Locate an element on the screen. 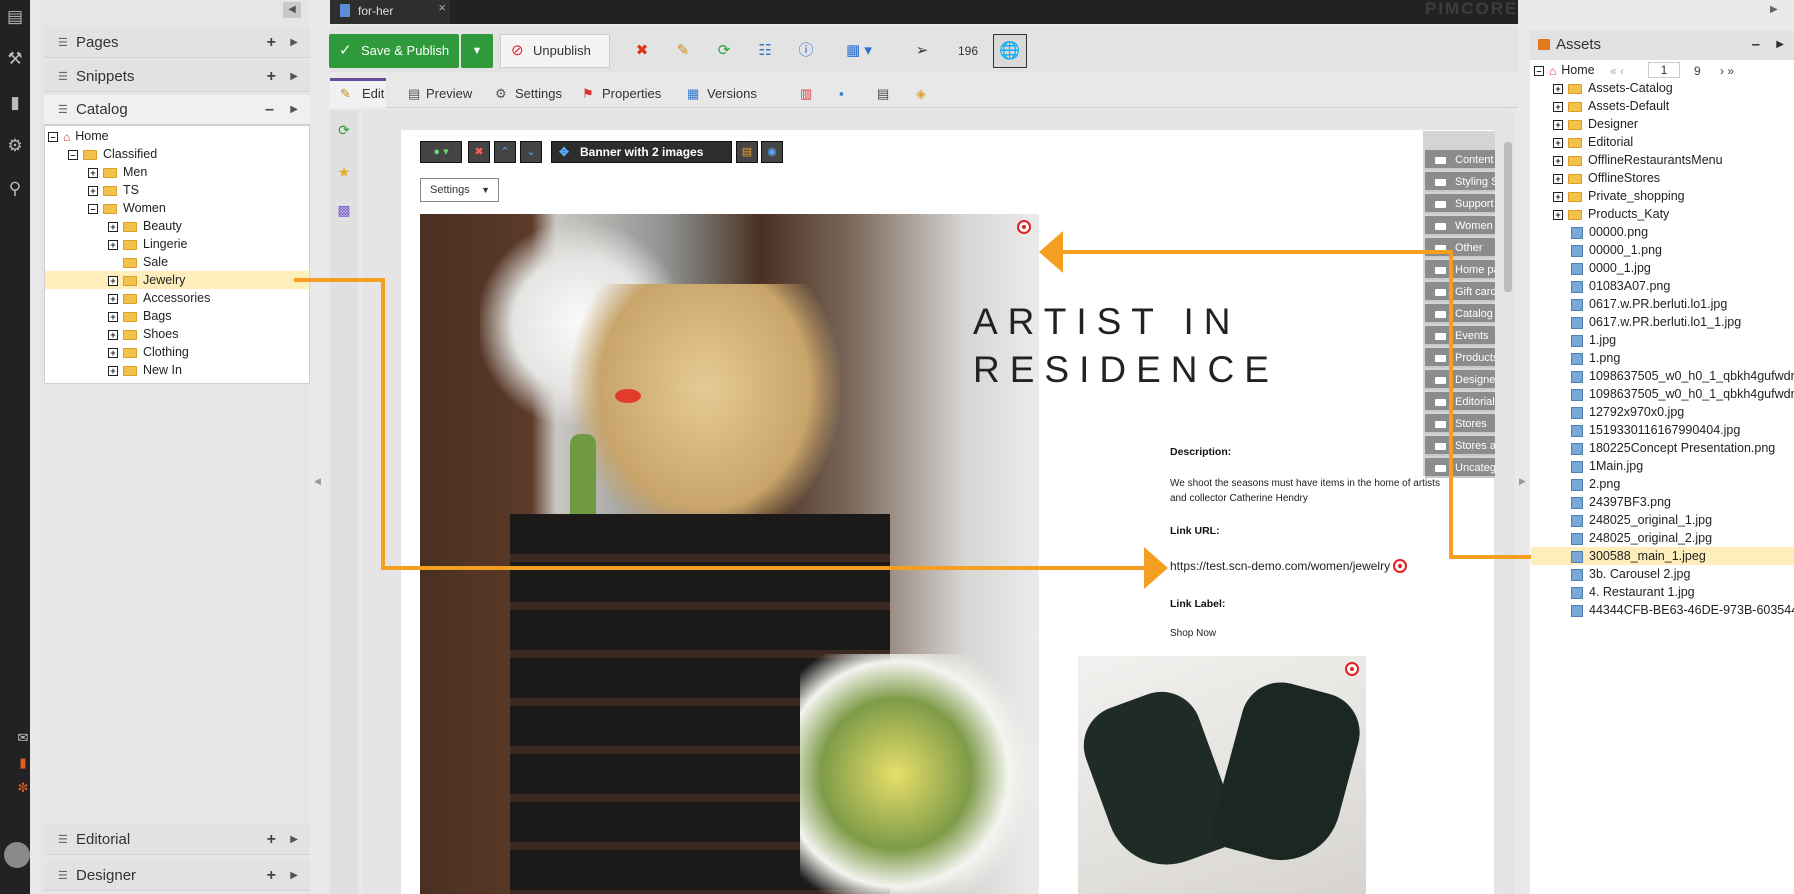 Image resolution: width=1794 pixels, height=894 pixels. link-target-icon is located at coordinates (1400, 566).